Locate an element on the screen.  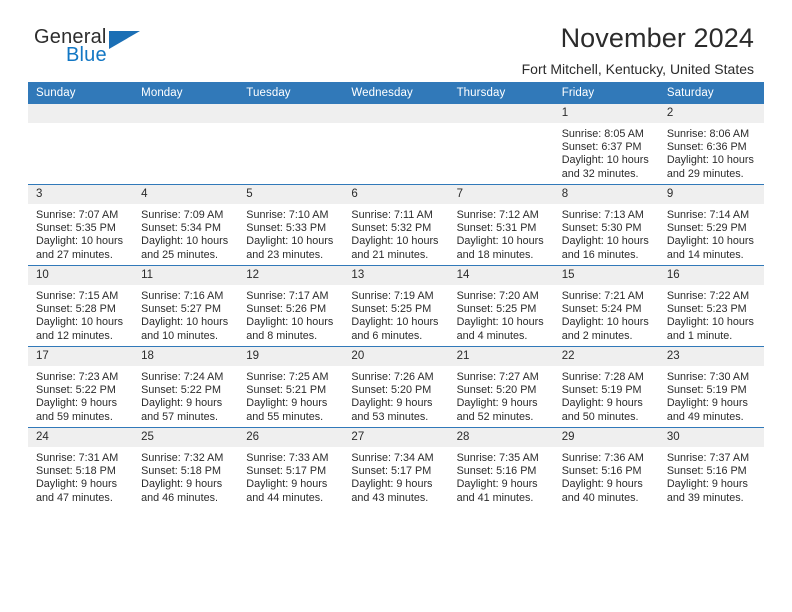
sunrise-text: Sunrise: 7:36 AM is located at coordinates (602, 458).